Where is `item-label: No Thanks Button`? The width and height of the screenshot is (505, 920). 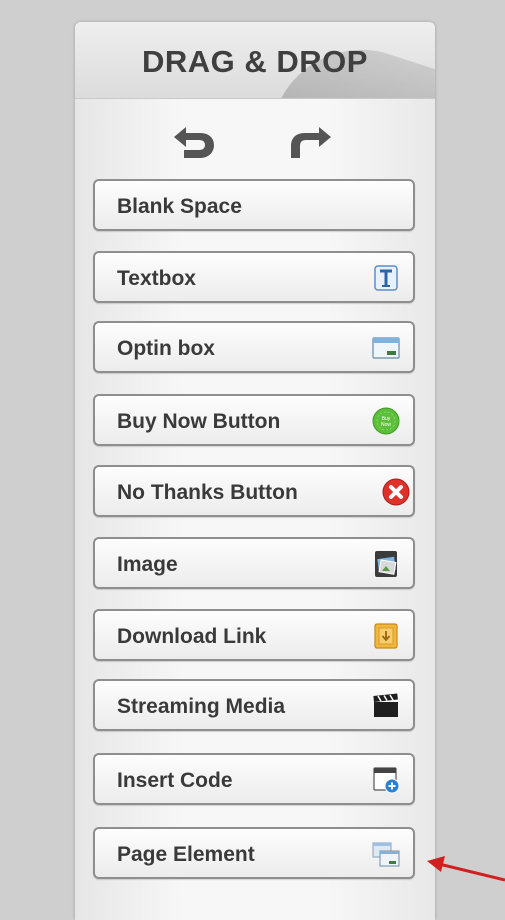 item-label: No Thanks Button is located at coordinates (207, 492).